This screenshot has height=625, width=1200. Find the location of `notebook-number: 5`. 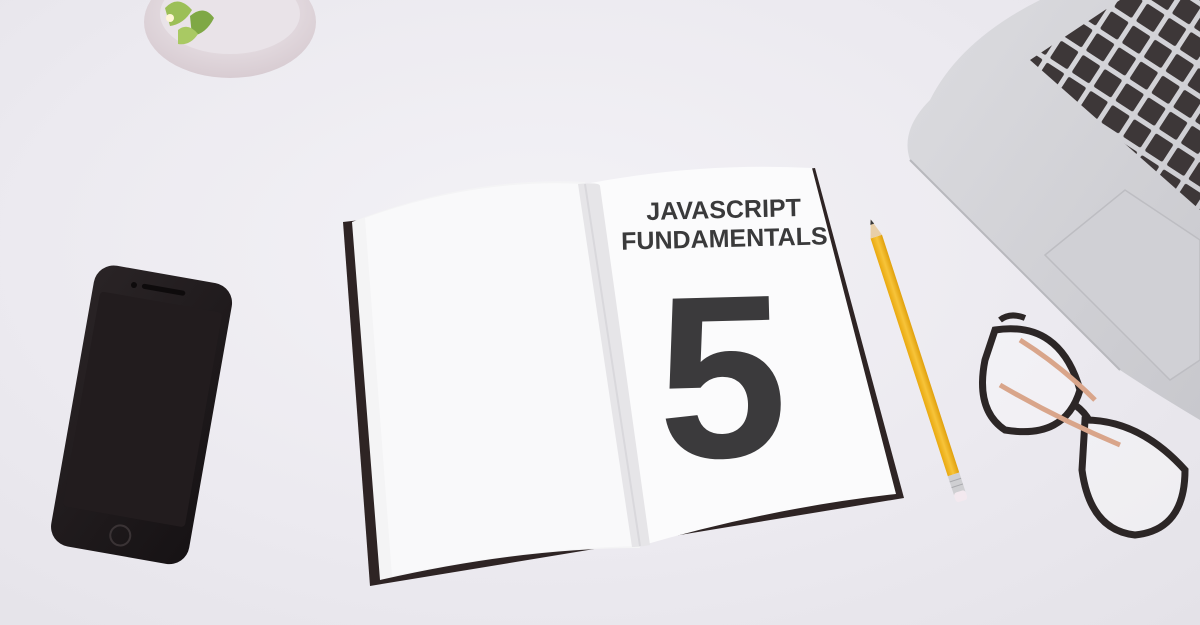

notebook-number: 5 is located at coordinates (722, 377).